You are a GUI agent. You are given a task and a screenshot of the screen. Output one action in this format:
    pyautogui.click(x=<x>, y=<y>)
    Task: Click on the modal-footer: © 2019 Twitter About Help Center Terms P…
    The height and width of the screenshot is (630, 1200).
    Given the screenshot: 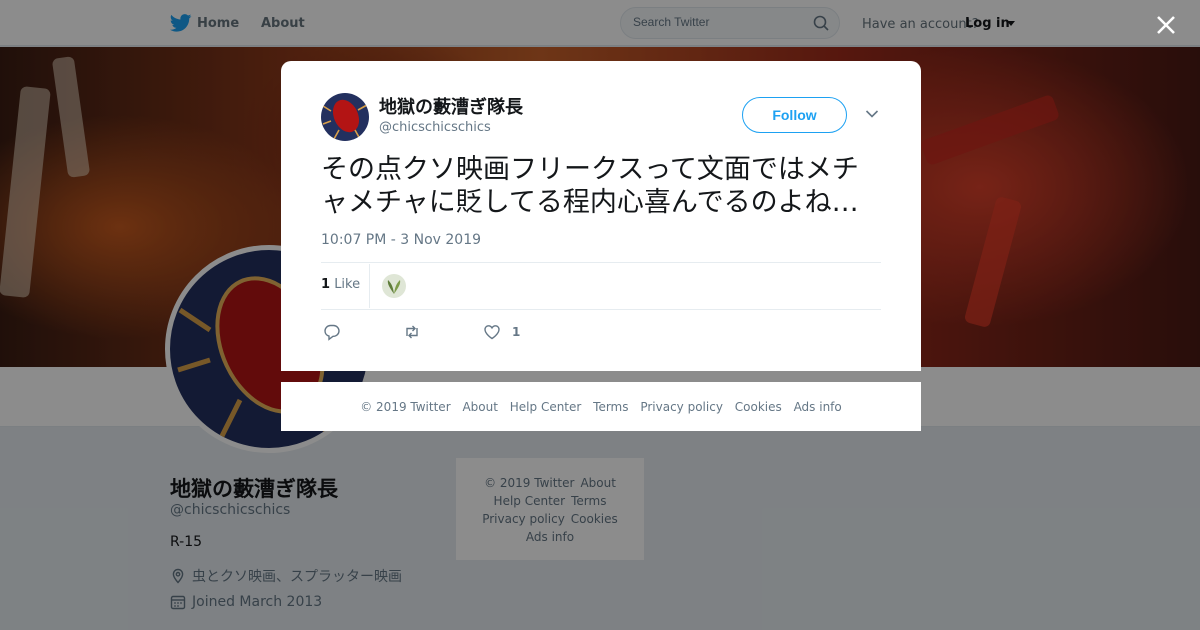 What is the action you would take?
    pyautogui.click(x=601, y=406)
    